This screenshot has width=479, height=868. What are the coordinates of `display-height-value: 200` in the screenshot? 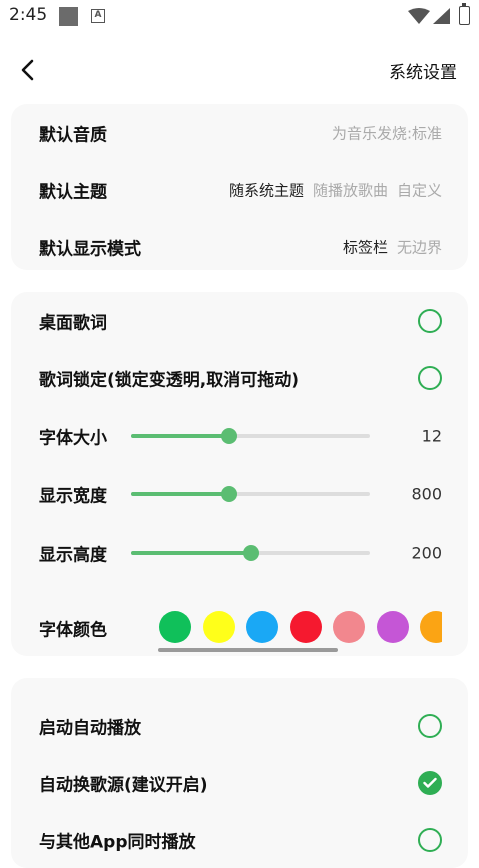 It's located at (426, 553).